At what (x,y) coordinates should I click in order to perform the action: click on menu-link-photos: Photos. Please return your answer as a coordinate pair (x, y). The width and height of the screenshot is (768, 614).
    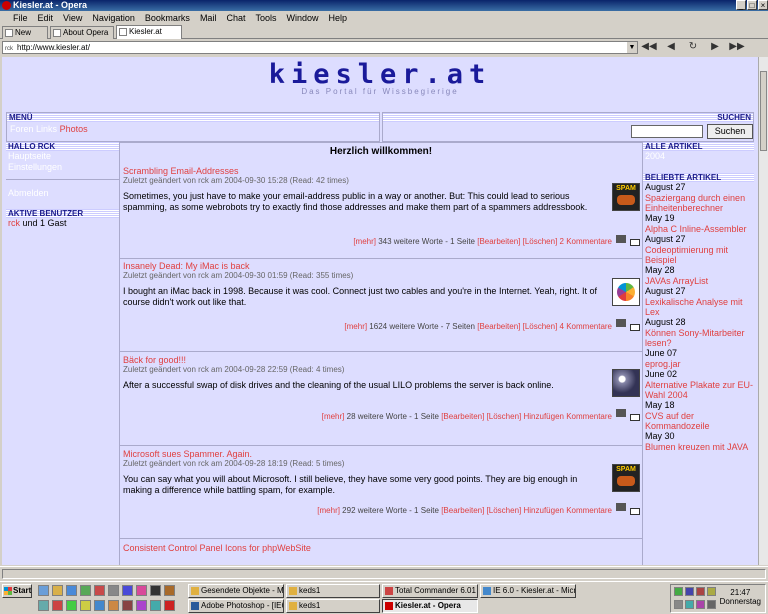
    Looking at the image, I should click on (74, 129).